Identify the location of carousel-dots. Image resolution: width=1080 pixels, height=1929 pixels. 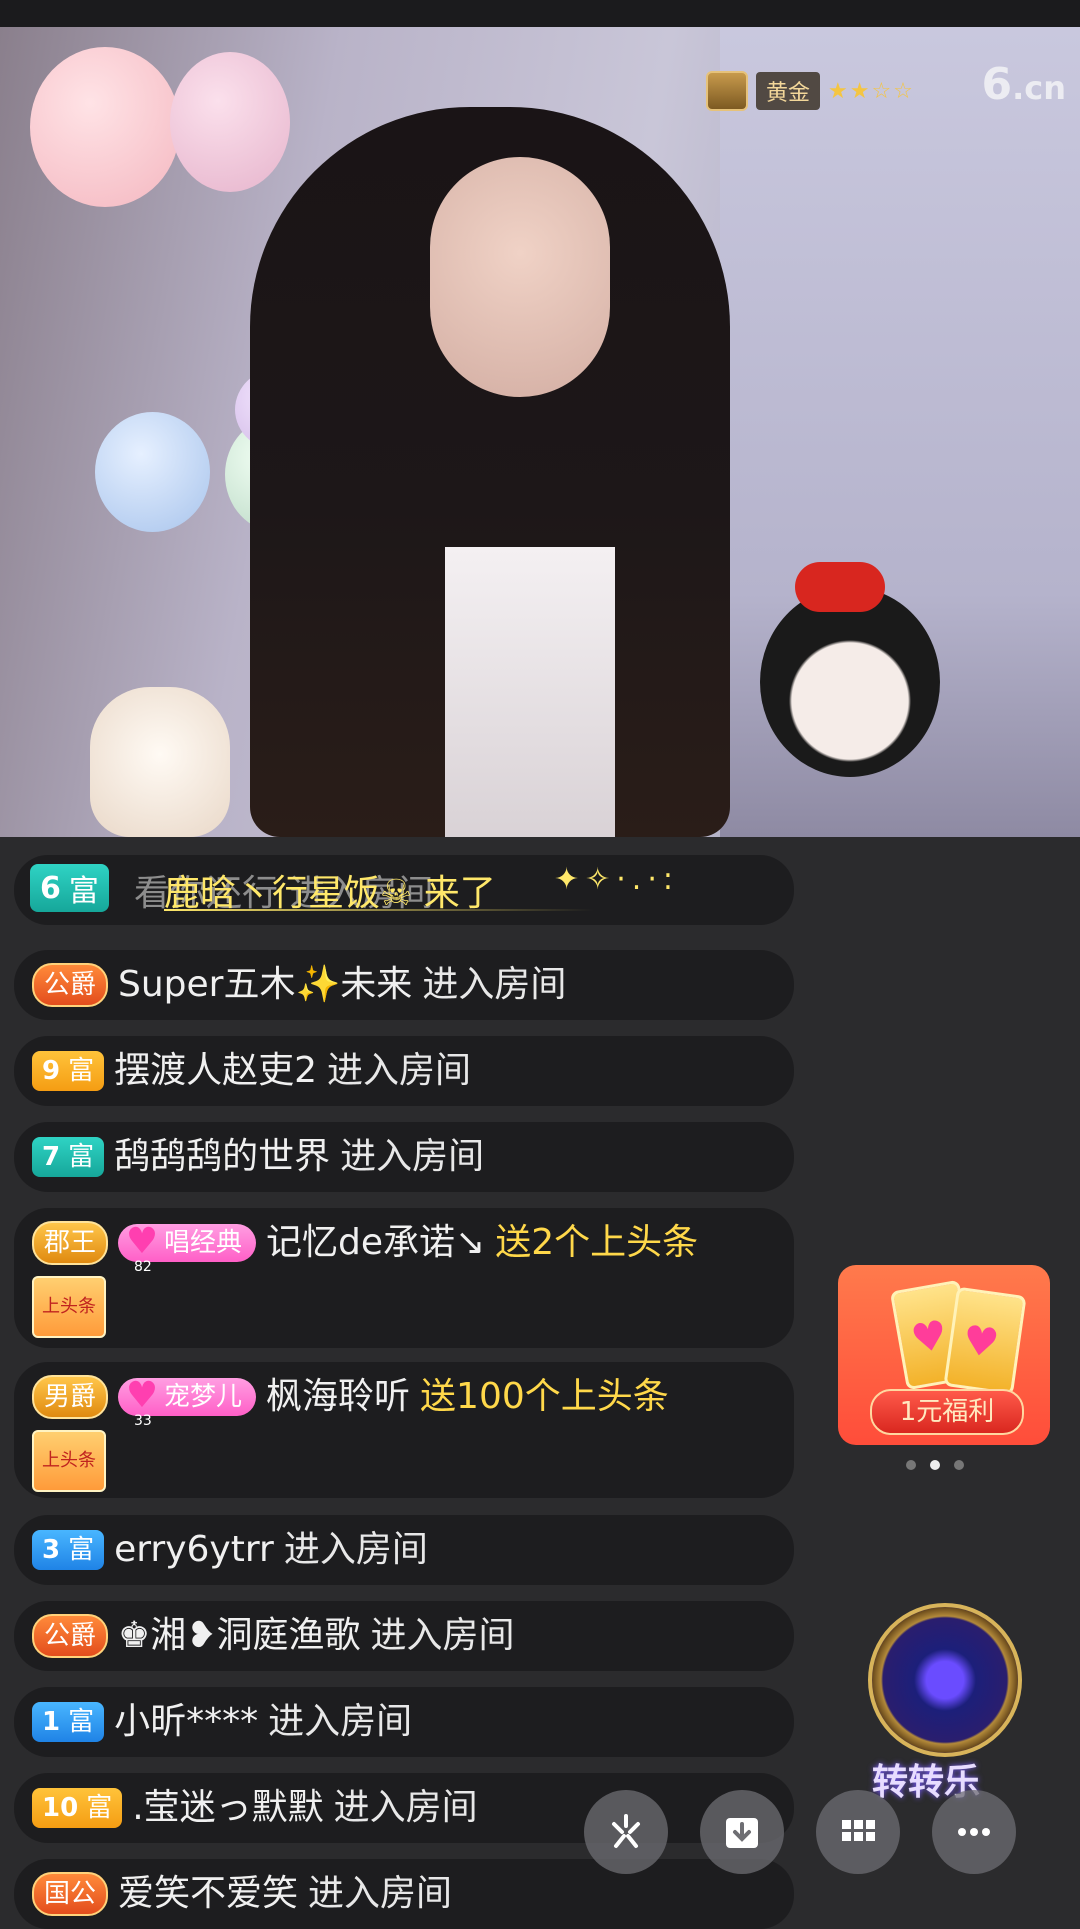
(935, 1465).